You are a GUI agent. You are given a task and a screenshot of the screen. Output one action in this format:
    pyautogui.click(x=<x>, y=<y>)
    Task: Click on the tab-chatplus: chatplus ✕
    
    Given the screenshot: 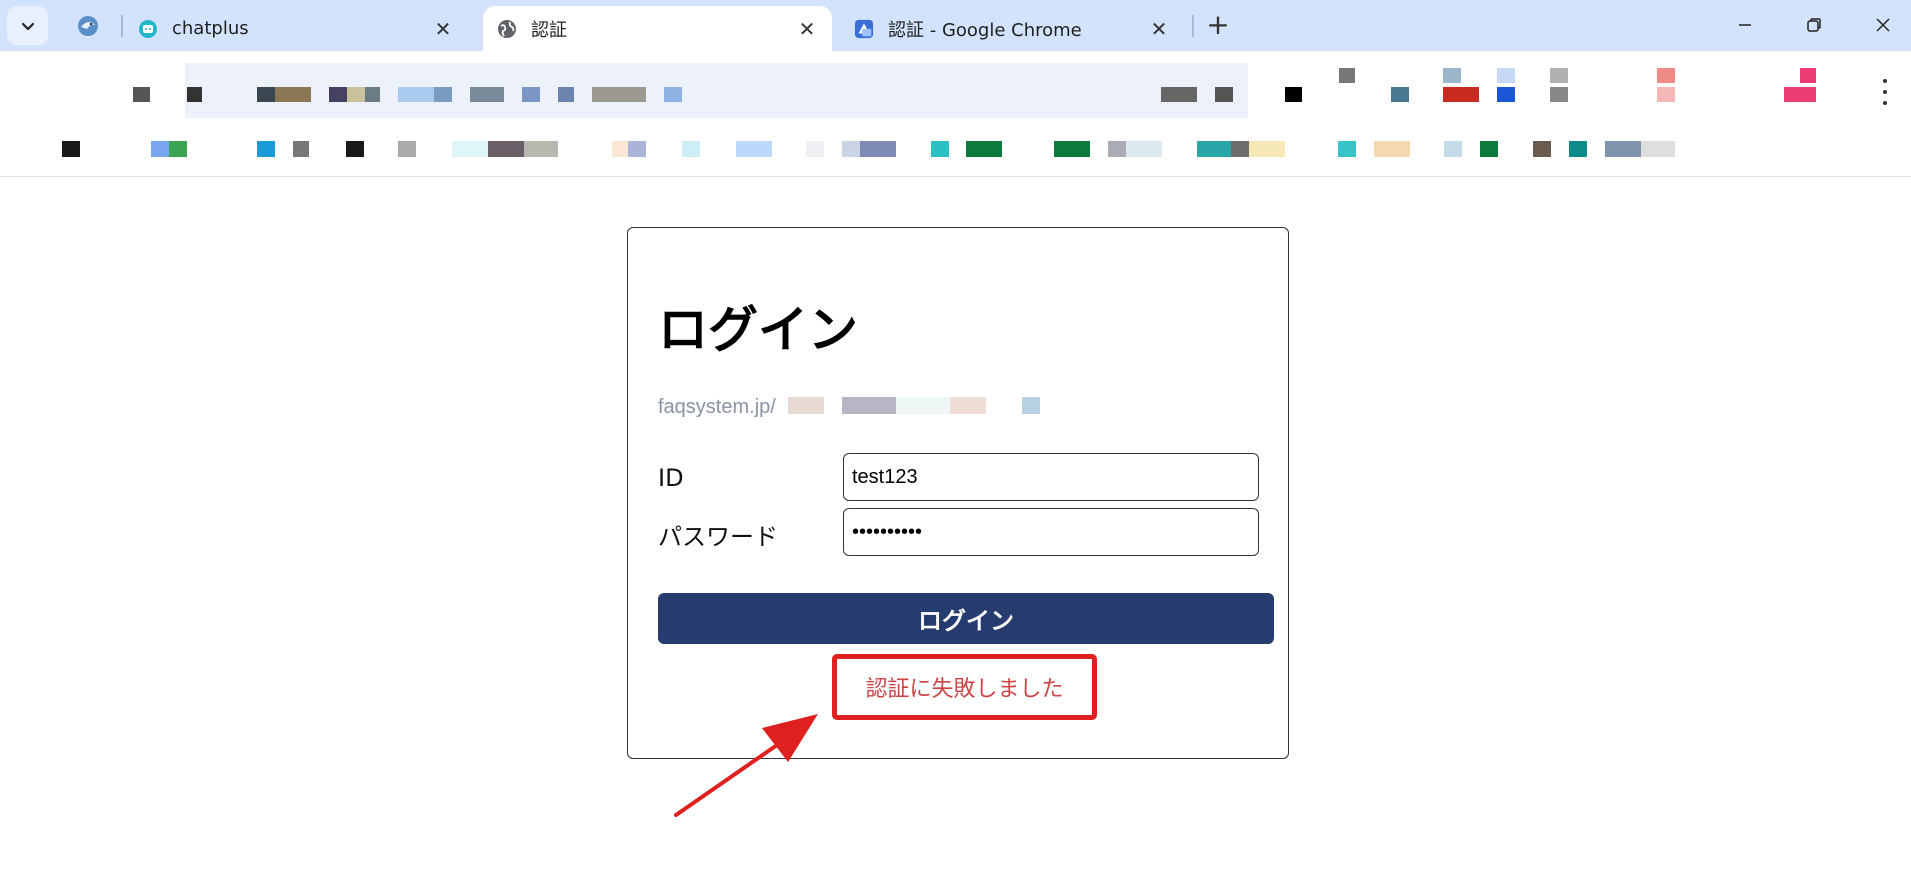 What is the action you would take?
    pyautogui.click(x=296, y=28)
    